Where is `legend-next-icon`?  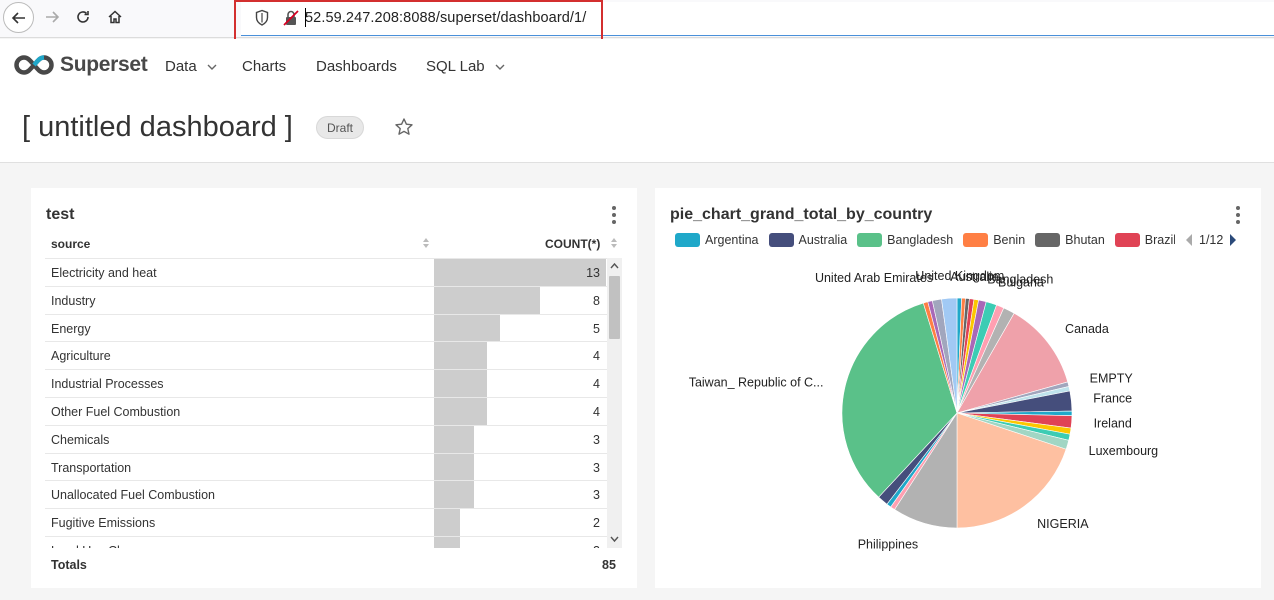 legend-next-icon is located at coordinates (1233, 240).